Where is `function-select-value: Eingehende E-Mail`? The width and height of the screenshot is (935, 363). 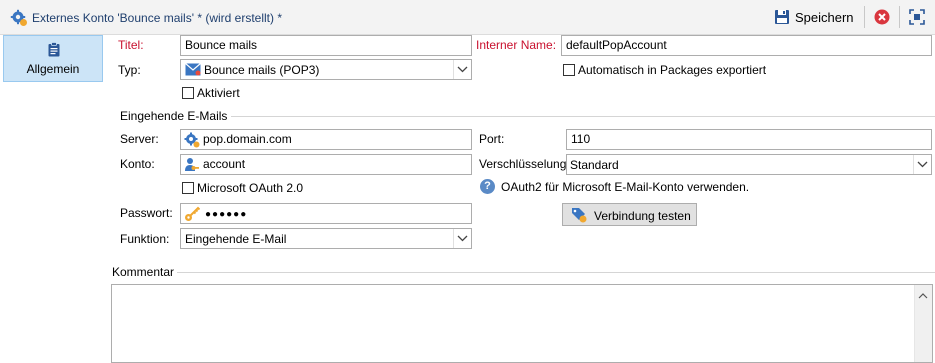 function-select-value: Eingehende E-Mail is located at coordinates (236, 239).